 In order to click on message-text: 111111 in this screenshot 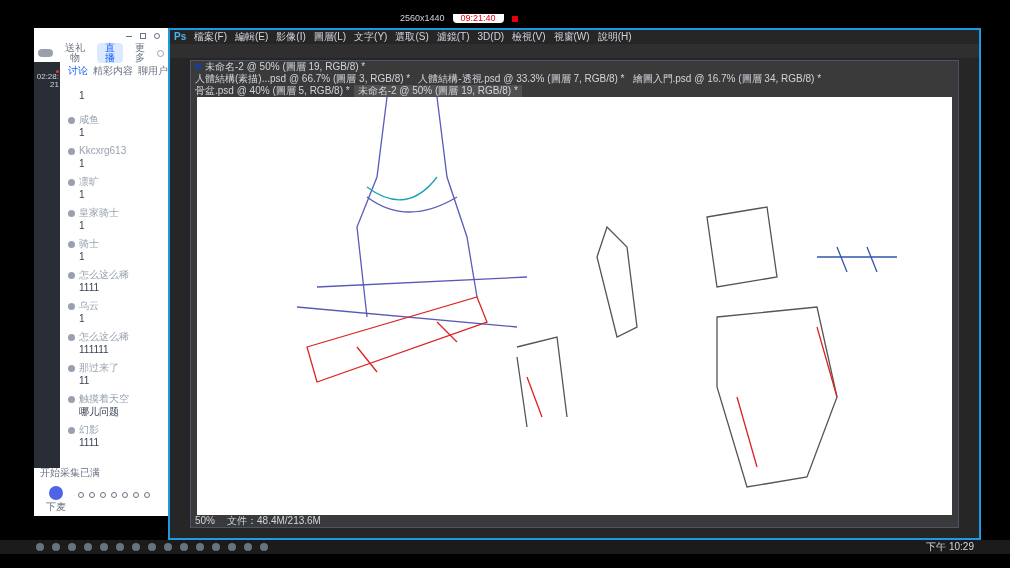, I will do `click(94, 350)`.